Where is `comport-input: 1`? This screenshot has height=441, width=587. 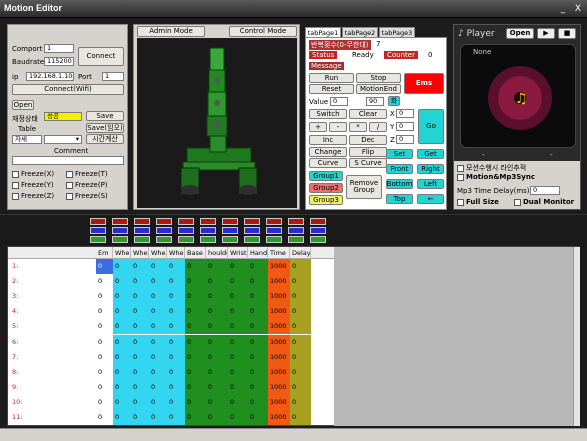 comport-input: 1 is located at coordinates (59, 48).